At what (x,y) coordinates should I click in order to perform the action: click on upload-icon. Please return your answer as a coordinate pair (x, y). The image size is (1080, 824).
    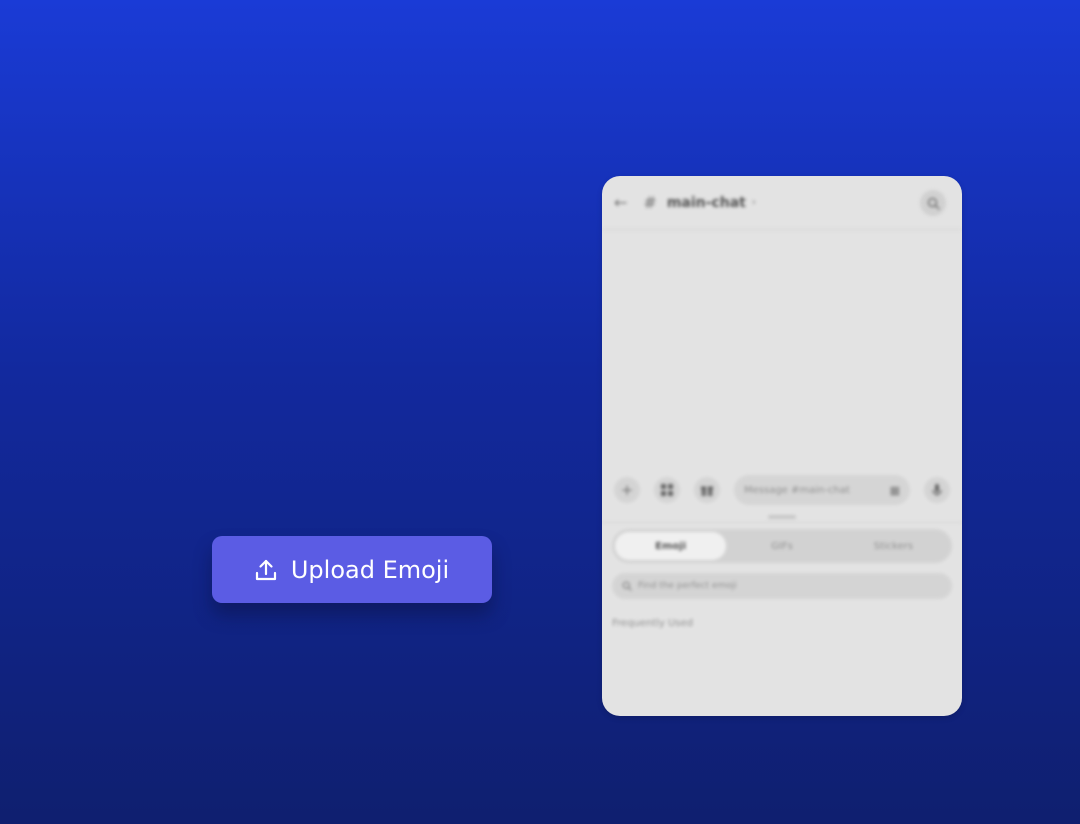
    Looking at the image, I should click on (266, 570).